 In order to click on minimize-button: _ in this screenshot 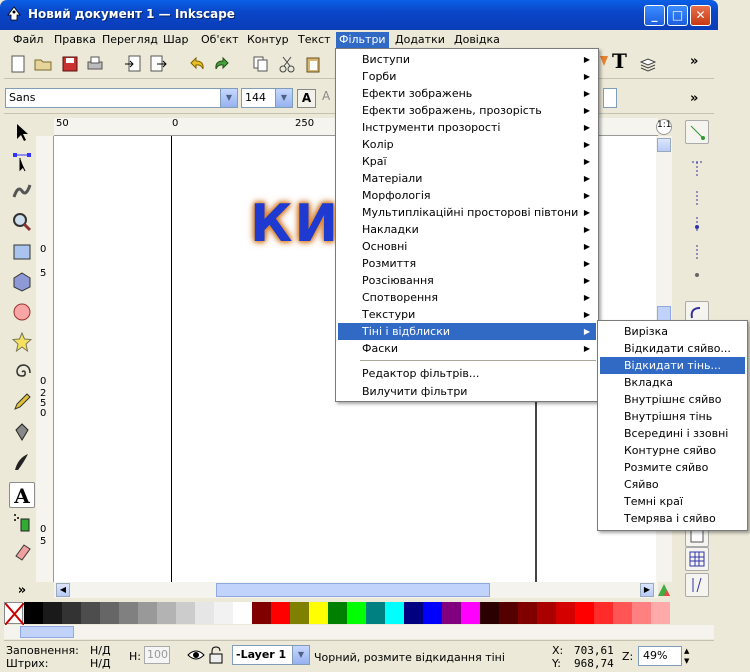, I will do `click(654, 15)`.